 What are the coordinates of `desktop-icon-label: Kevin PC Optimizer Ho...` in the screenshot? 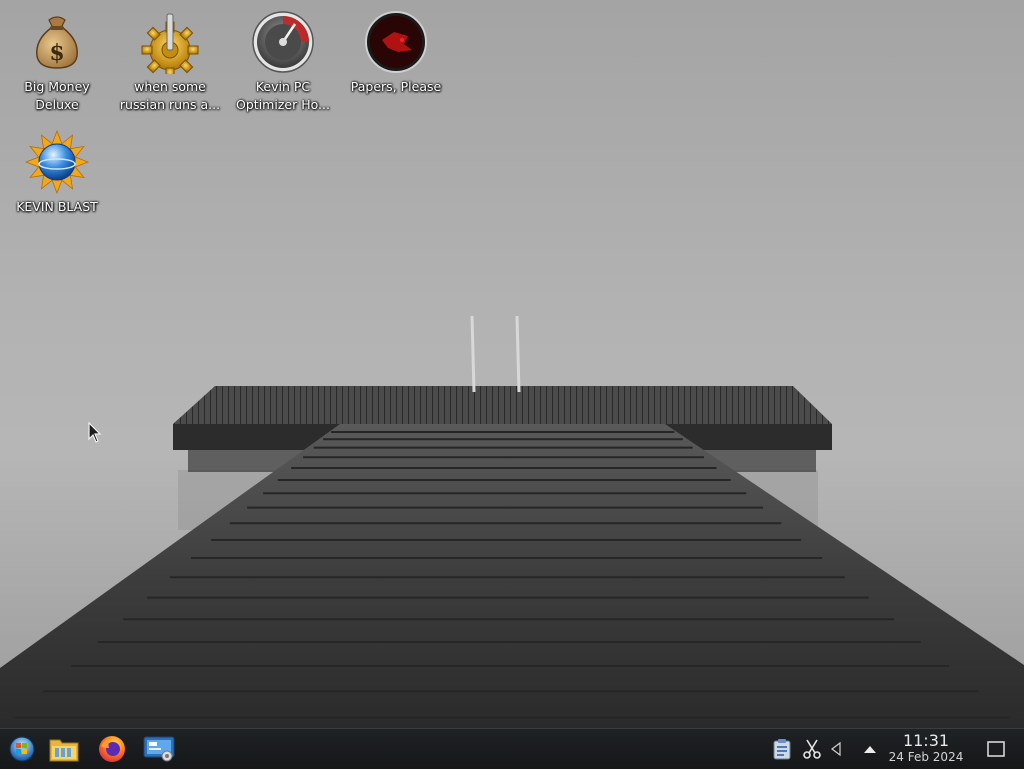 It's located at (283, 95).